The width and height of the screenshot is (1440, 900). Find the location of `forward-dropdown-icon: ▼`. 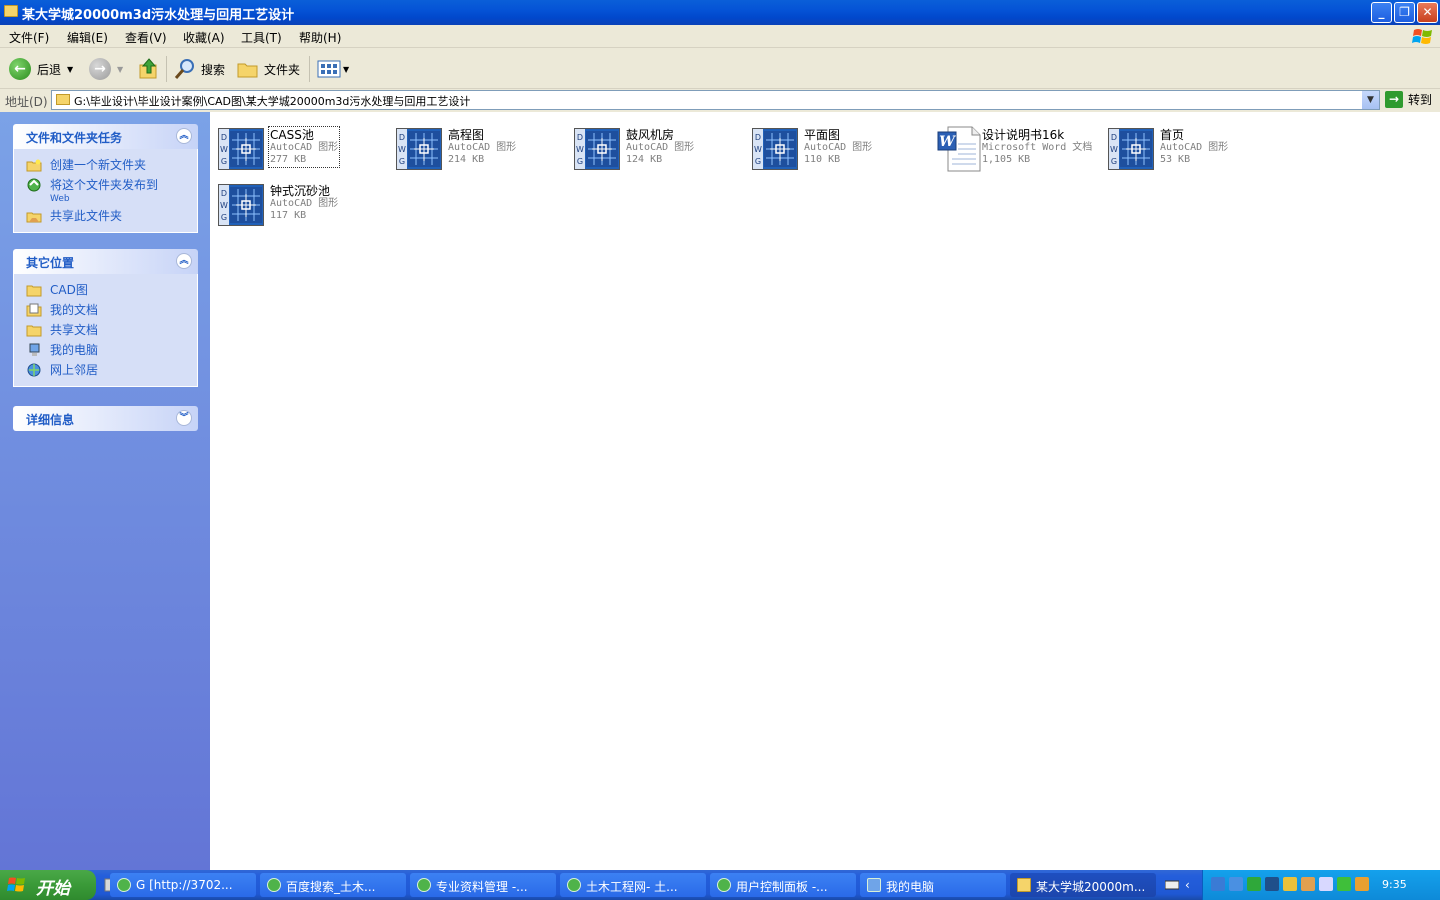

forward-dropdown-icon: ▼ is located at coordinates (120, 69).